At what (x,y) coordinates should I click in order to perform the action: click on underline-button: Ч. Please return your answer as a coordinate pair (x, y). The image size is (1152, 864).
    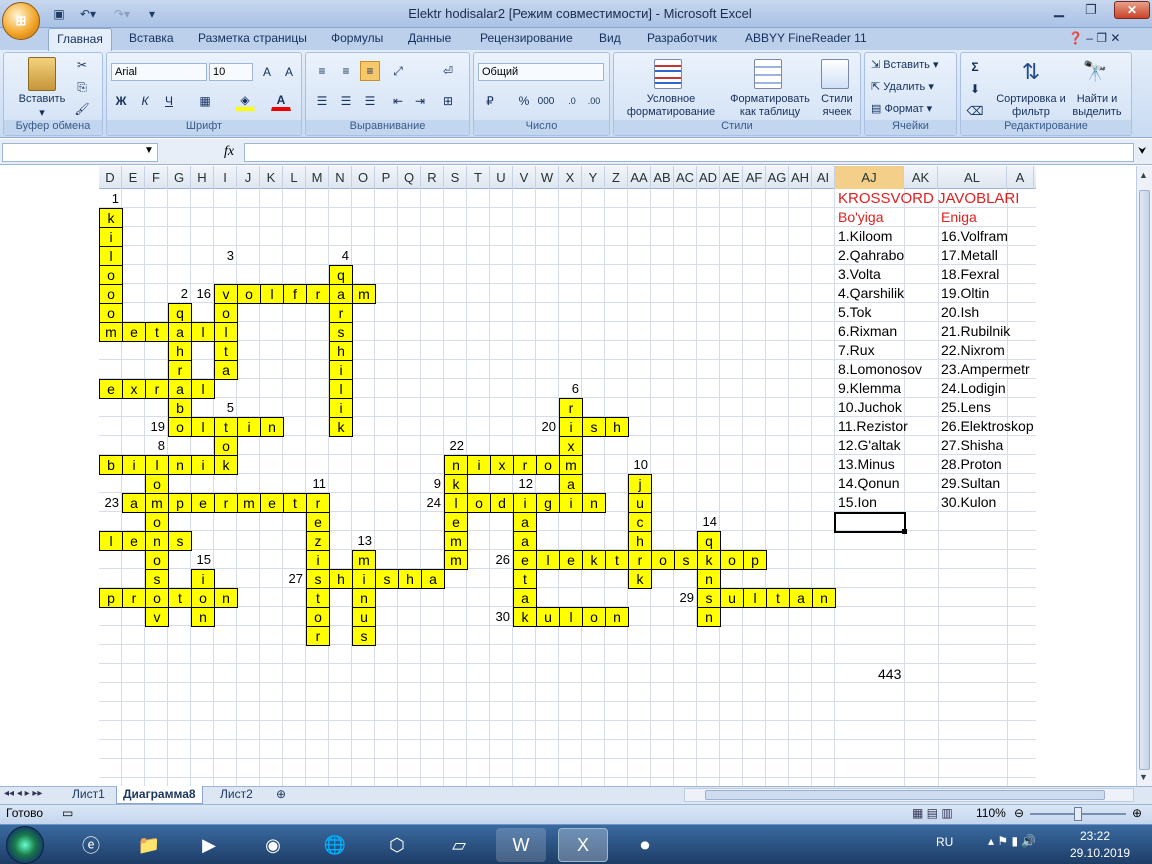
    Looking at the image, I should click on (169, 101).